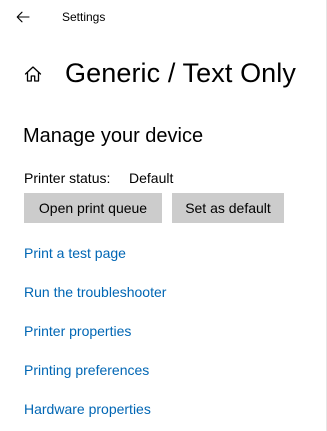 This screenshot has width=327, height=431. Describe the element at coordinates (75, 253) in the screenshot. I see `print-test-page-link: Print a test page` at that location.